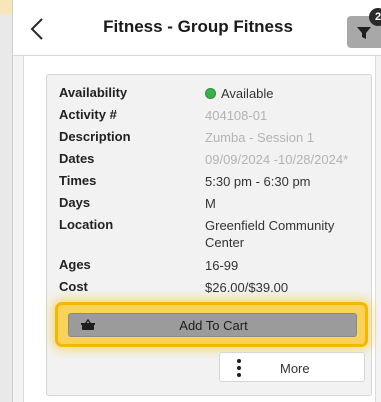  Describe the element at coordinates (77, 158) in the screenshot. I see `dates-label: Dates` at that location.